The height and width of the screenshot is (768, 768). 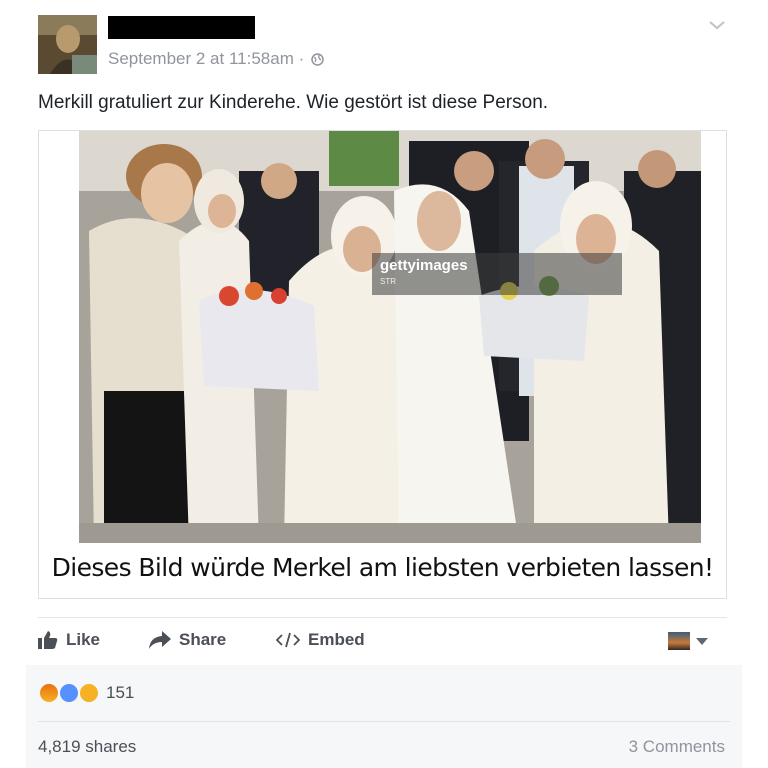 What do you see at coordinates (497, 274) in the screenshot?
I see `getty-watermark: gettyimages STR` at bounding box center [497, 274].